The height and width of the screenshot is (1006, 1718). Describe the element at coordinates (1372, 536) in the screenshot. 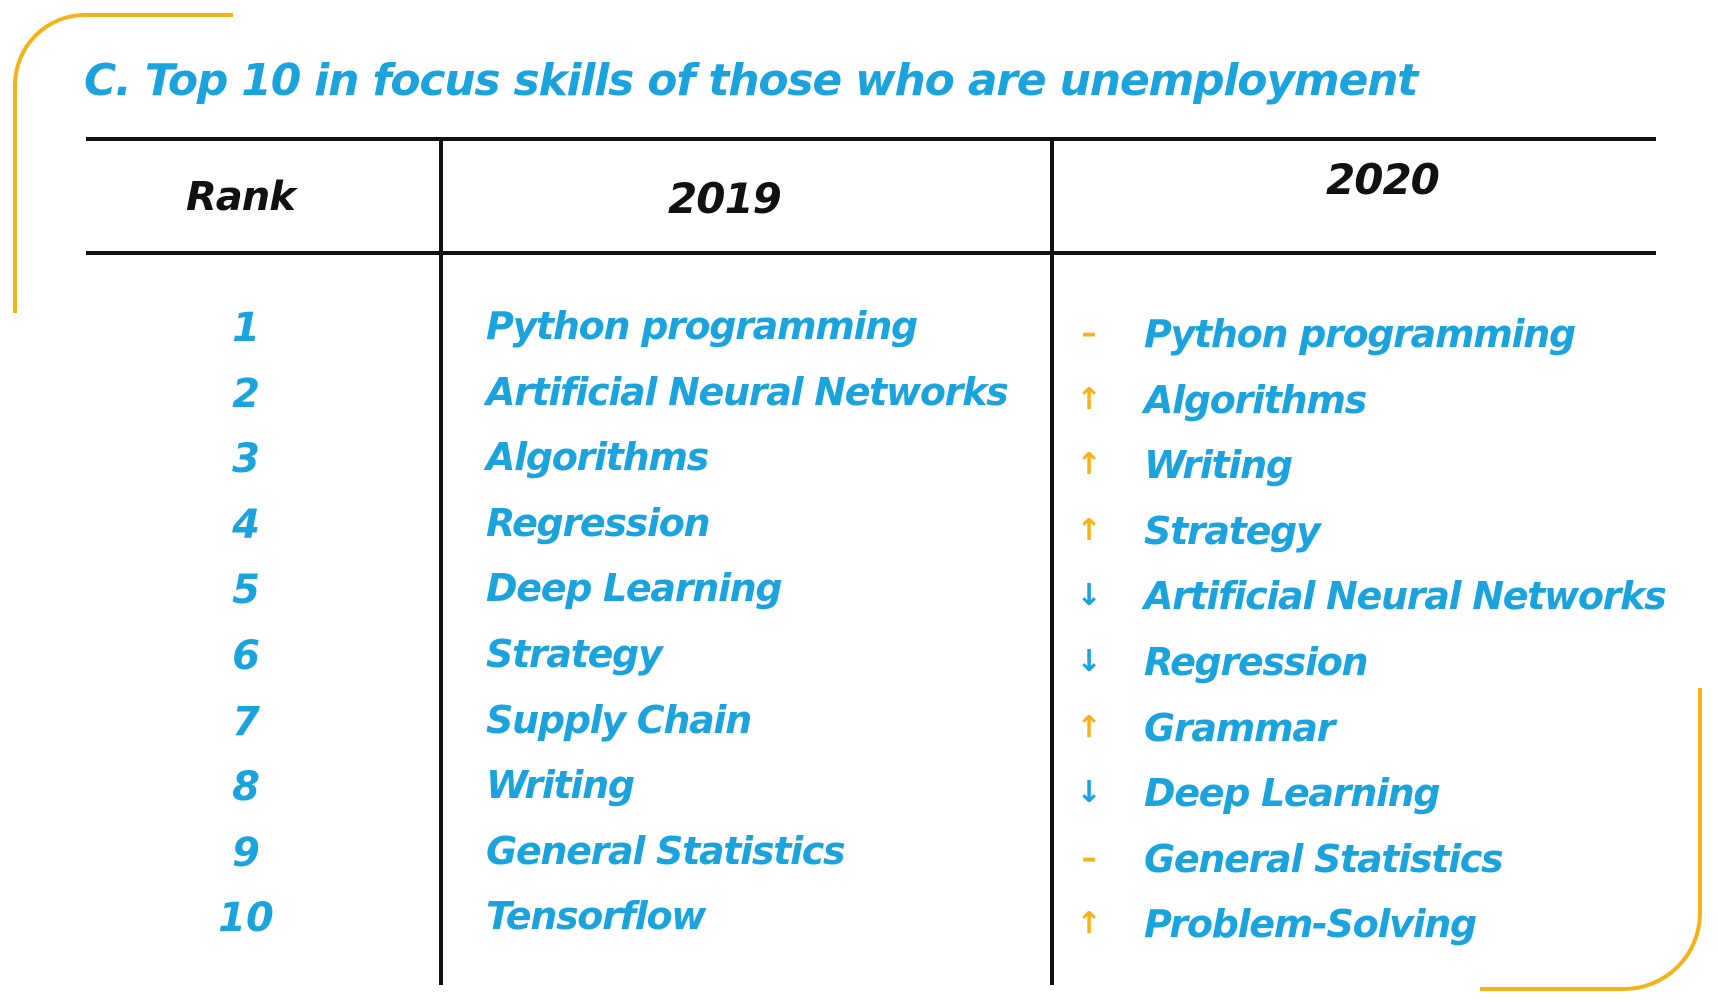

I see `skill-row-2020: ↑ Strategy` at that location.